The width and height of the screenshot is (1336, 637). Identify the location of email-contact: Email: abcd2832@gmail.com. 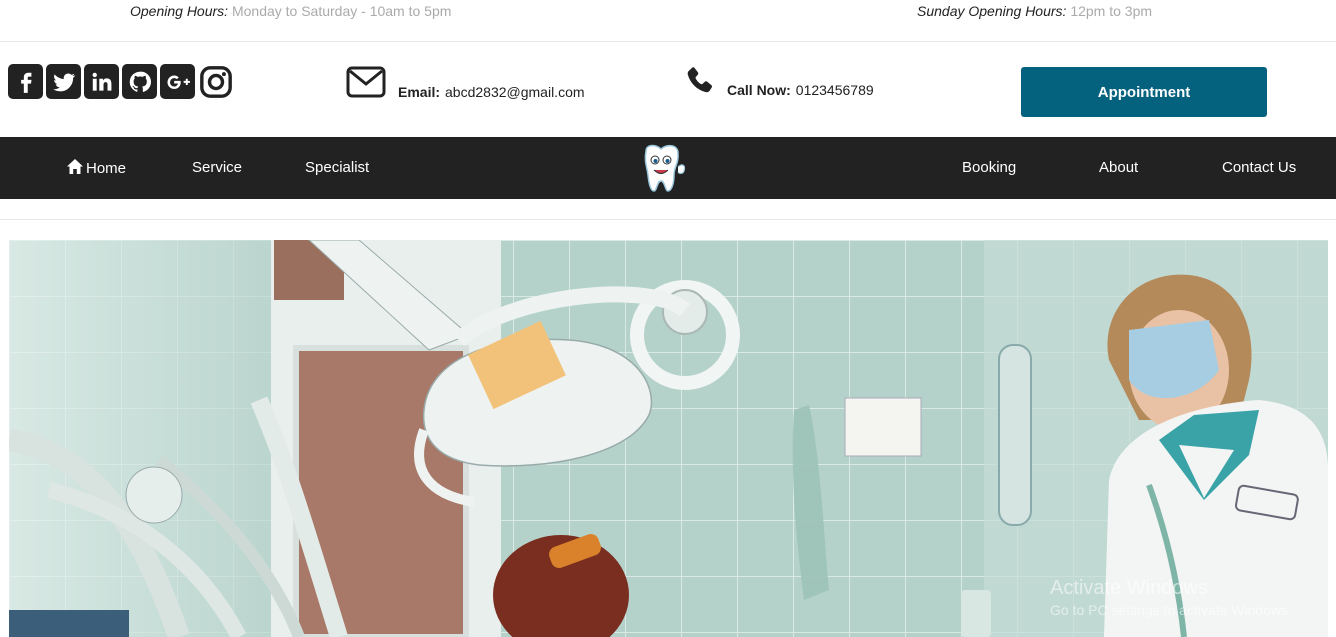
(465, 83).